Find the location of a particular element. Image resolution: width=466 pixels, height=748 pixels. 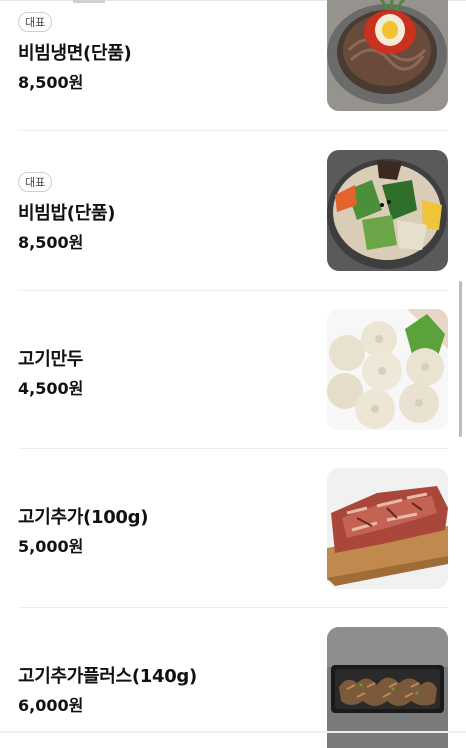

extra-meat-image-art is located at coordinates (387, 528).